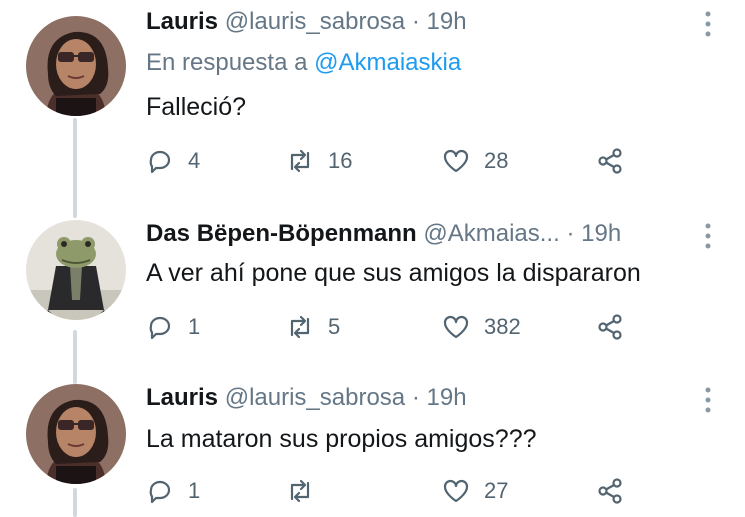 This screenshot has height=517, width=745. What do you see at coordinates (281, 233) in the screenshot?
I see `author-name: Das Bëpen-Böpenmann` at bounding box center [281, 233].